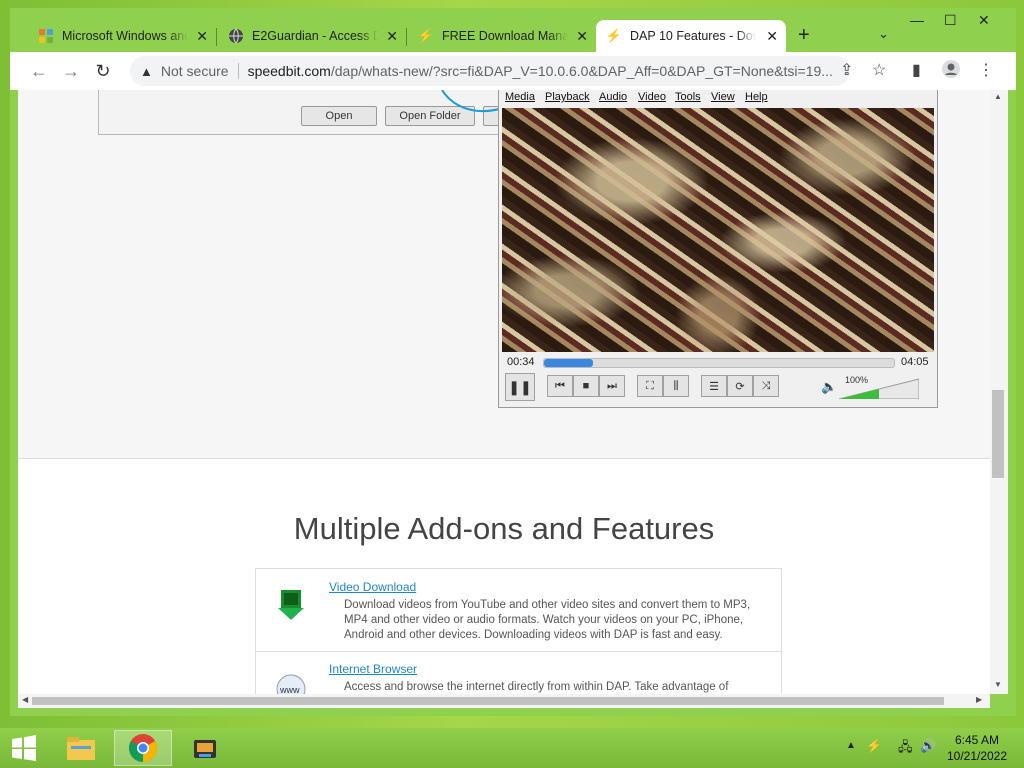 This screenshot has height=768, width=1024. What do you see at coordinates (905, 749) in the screenshot?
I see `network-icon: 🖧` at bounding box center [905, 749].